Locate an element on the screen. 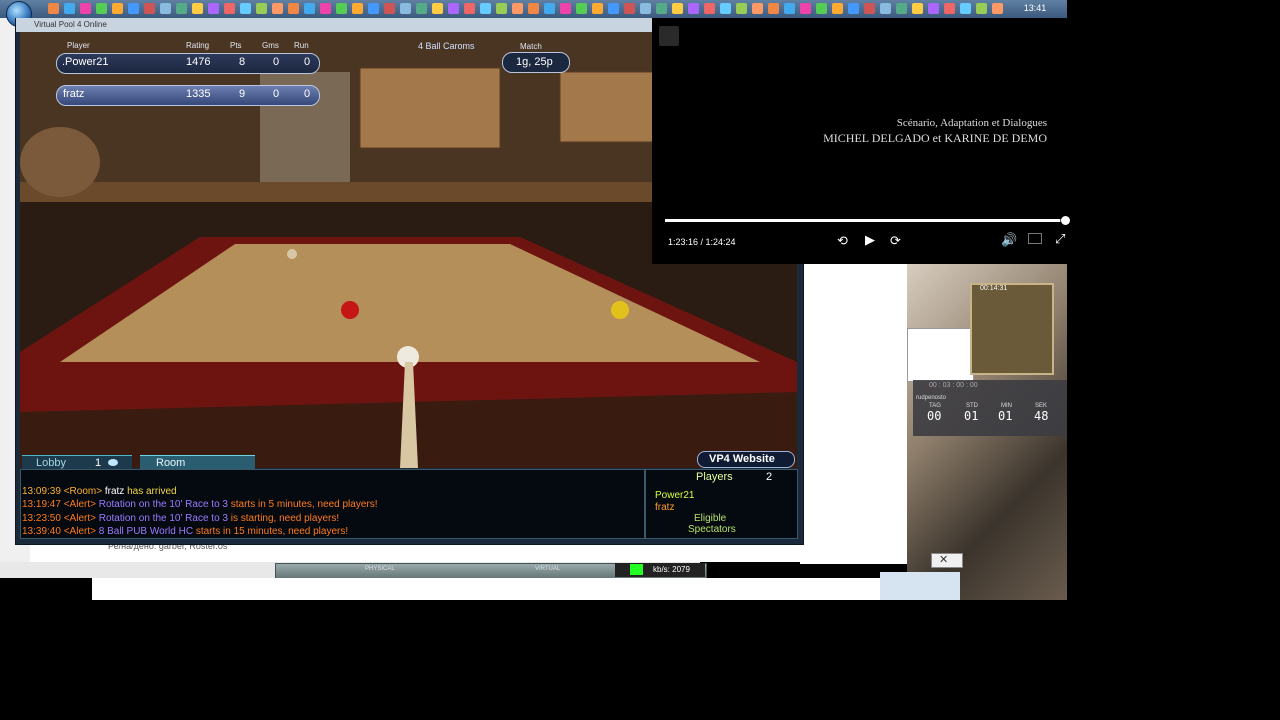 The width and height of the screenshot is (1280, 720). subtitles-icon is located at coordinates (1035, 238).